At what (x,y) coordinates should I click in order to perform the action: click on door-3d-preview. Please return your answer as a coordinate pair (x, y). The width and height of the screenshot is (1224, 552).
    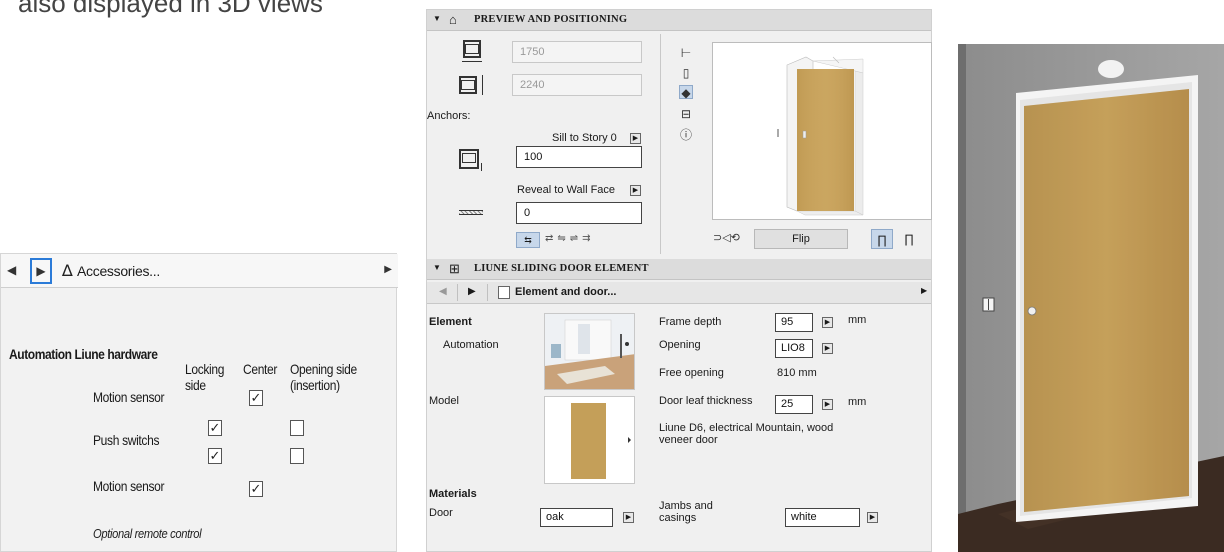
    Looking at the image, I should click on (822, 131).